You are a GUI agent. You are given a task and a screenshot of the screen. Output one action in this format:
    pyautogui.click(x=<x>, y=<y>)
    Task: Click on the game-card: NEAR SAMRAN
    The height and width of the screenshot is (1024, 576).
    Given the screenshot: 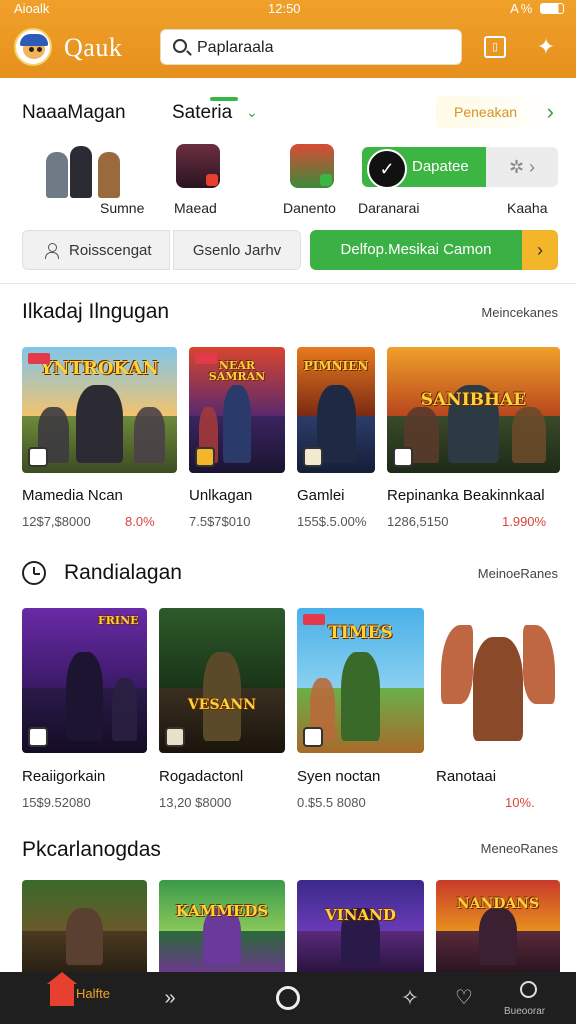 What is the action you would take?
    pyautogui.click(x=237, y=410)
    